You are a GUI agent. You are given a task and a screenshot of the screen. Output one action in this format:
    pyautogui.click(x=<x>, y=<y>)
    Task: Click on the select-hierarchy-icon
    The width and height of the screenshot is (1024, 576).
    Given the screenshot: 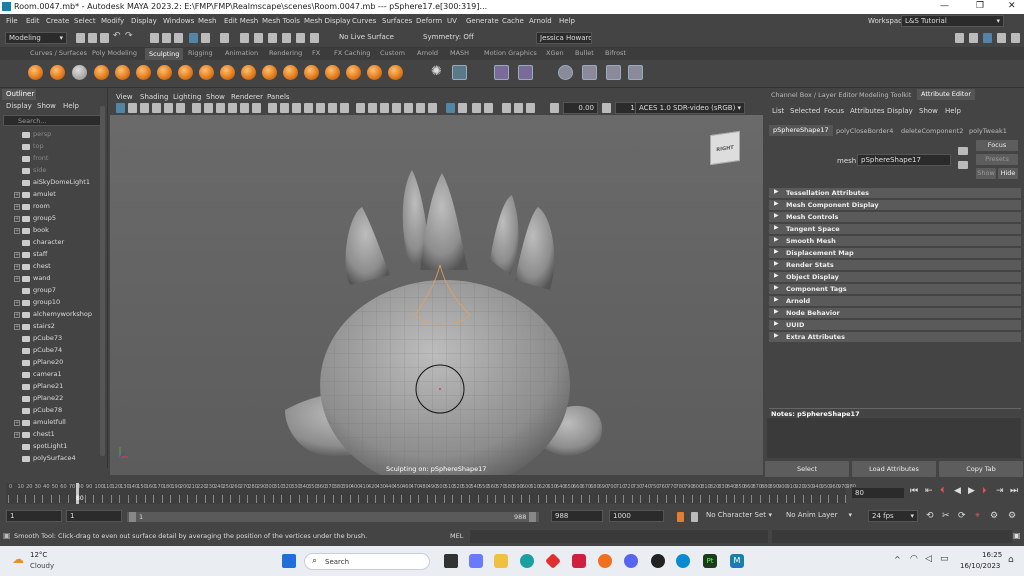 What is the action you would take?
    pyautogui.click(x=154, y=38)
    